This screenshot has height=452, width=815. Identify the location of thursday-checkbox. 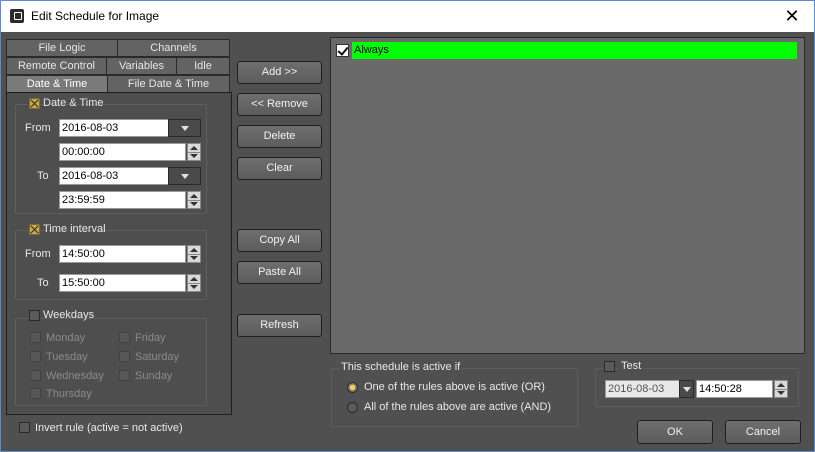
(35, 393).